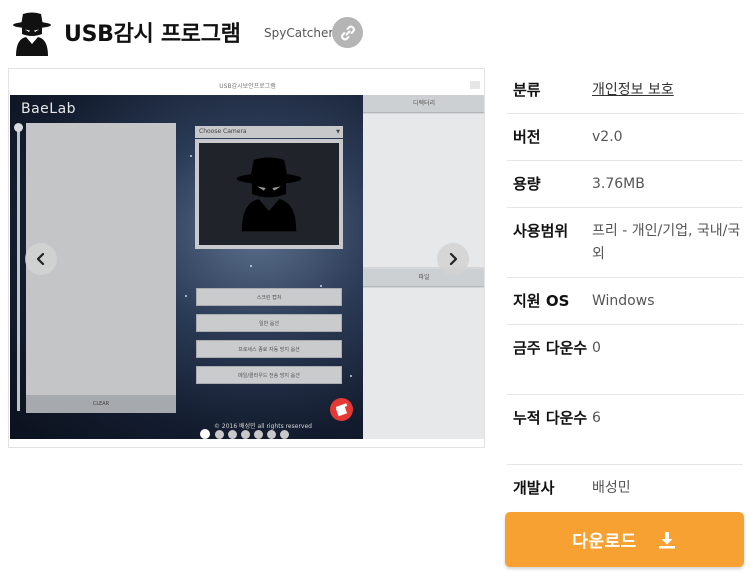 This screenshot has width=750, height=584. I want to click on chevron-left-icon, so click(40, 259).